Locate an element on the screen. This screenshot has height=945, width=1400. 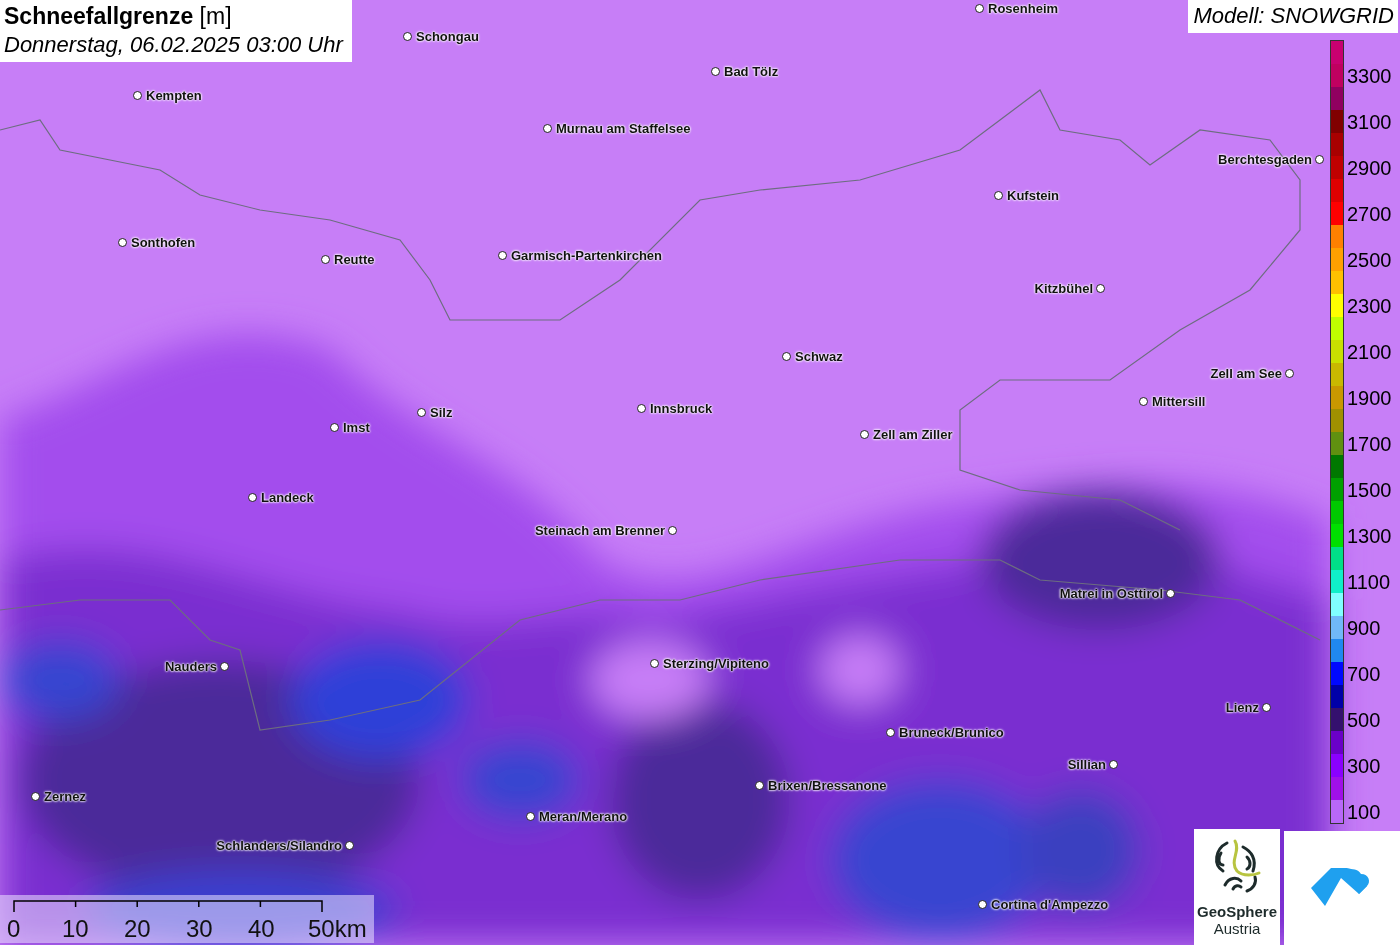
city-label: Sterzing/Vipiteno is located at coordinates (716, 663).